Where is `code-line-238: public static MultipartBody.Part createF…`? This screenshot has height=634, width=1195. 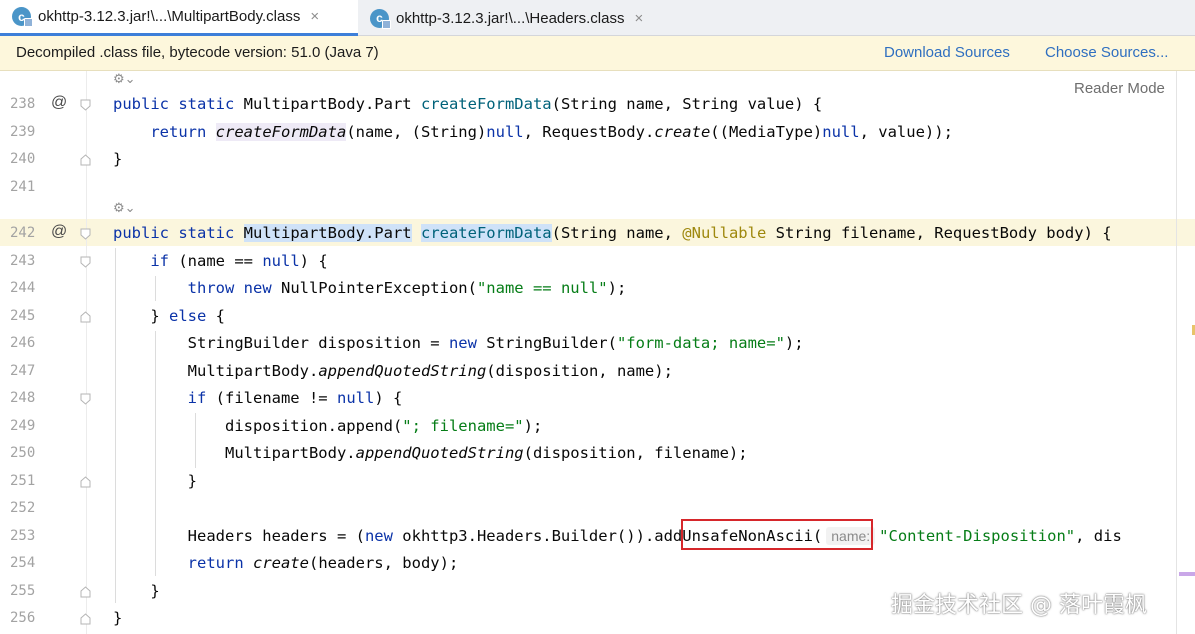
code-line-238: public static MultipartBody.Part createF… is located at coordinates (467, 104).